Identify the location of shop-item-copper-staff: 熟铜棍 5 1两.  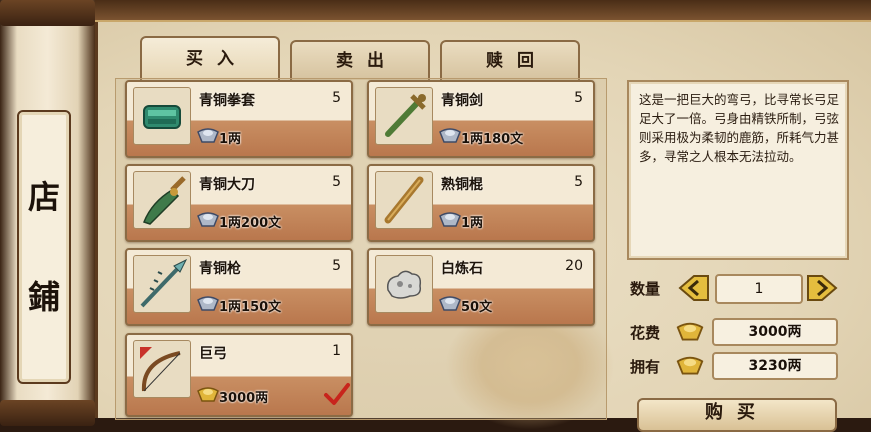
(481, 203).